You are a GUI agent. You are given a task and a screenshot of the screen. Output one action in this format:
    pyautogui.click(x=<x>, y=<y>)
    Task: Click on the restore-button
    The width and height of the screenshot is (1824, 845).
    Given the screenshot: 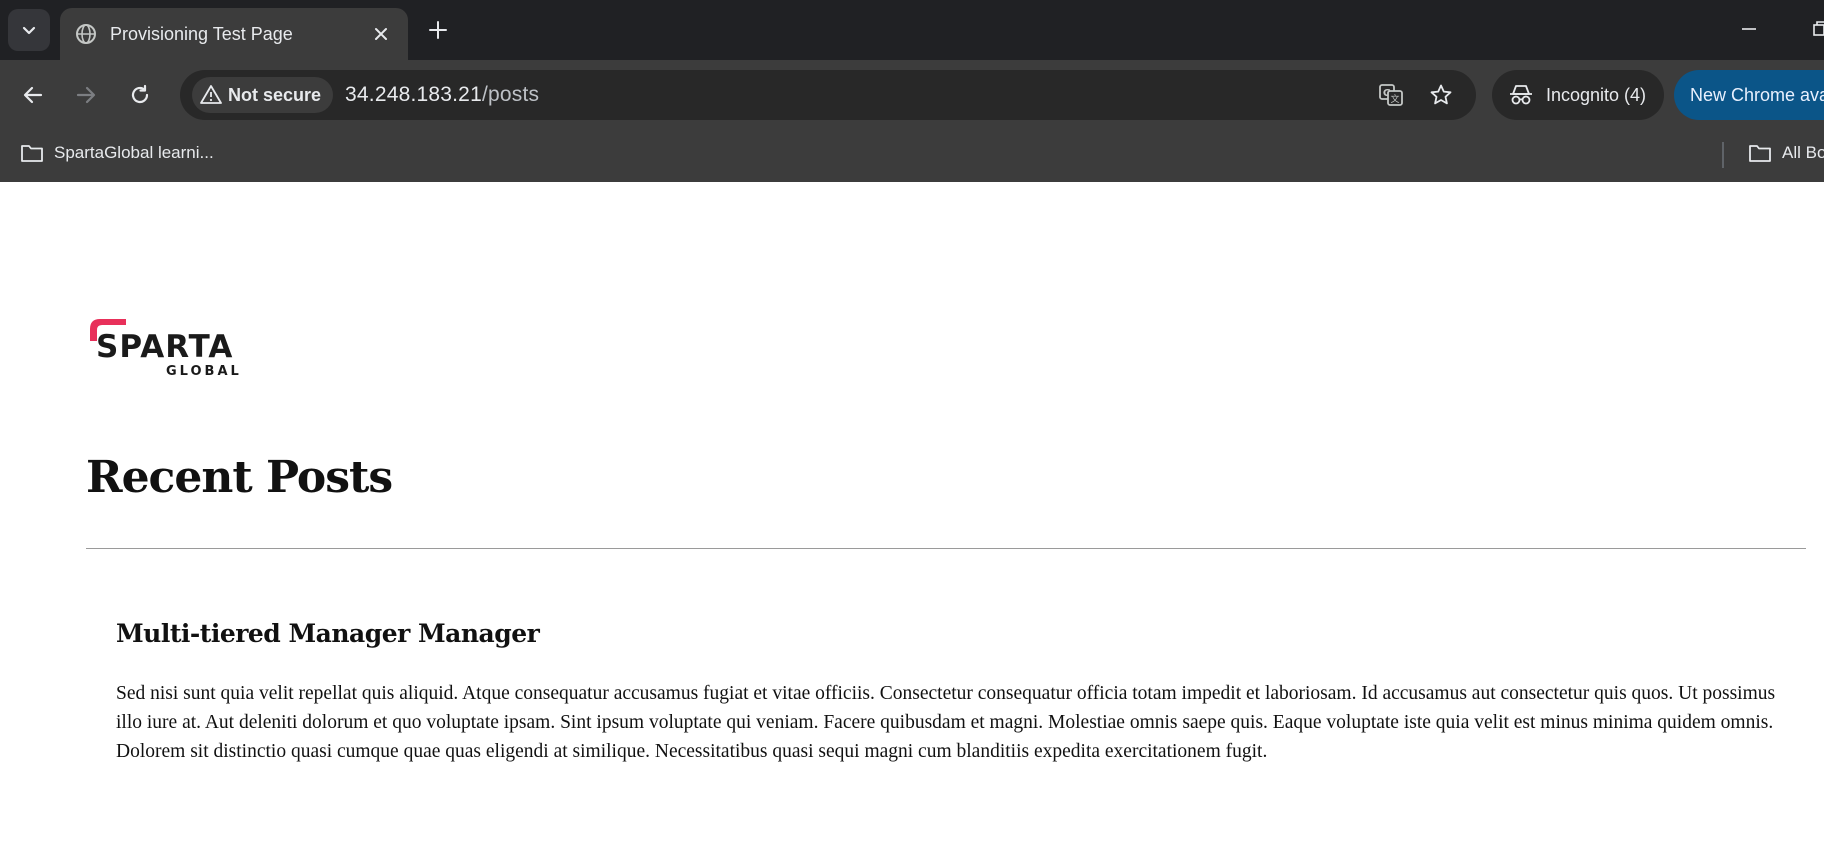 What is the action you would take?
    pyautogui.click(x=1815, y=29)
    